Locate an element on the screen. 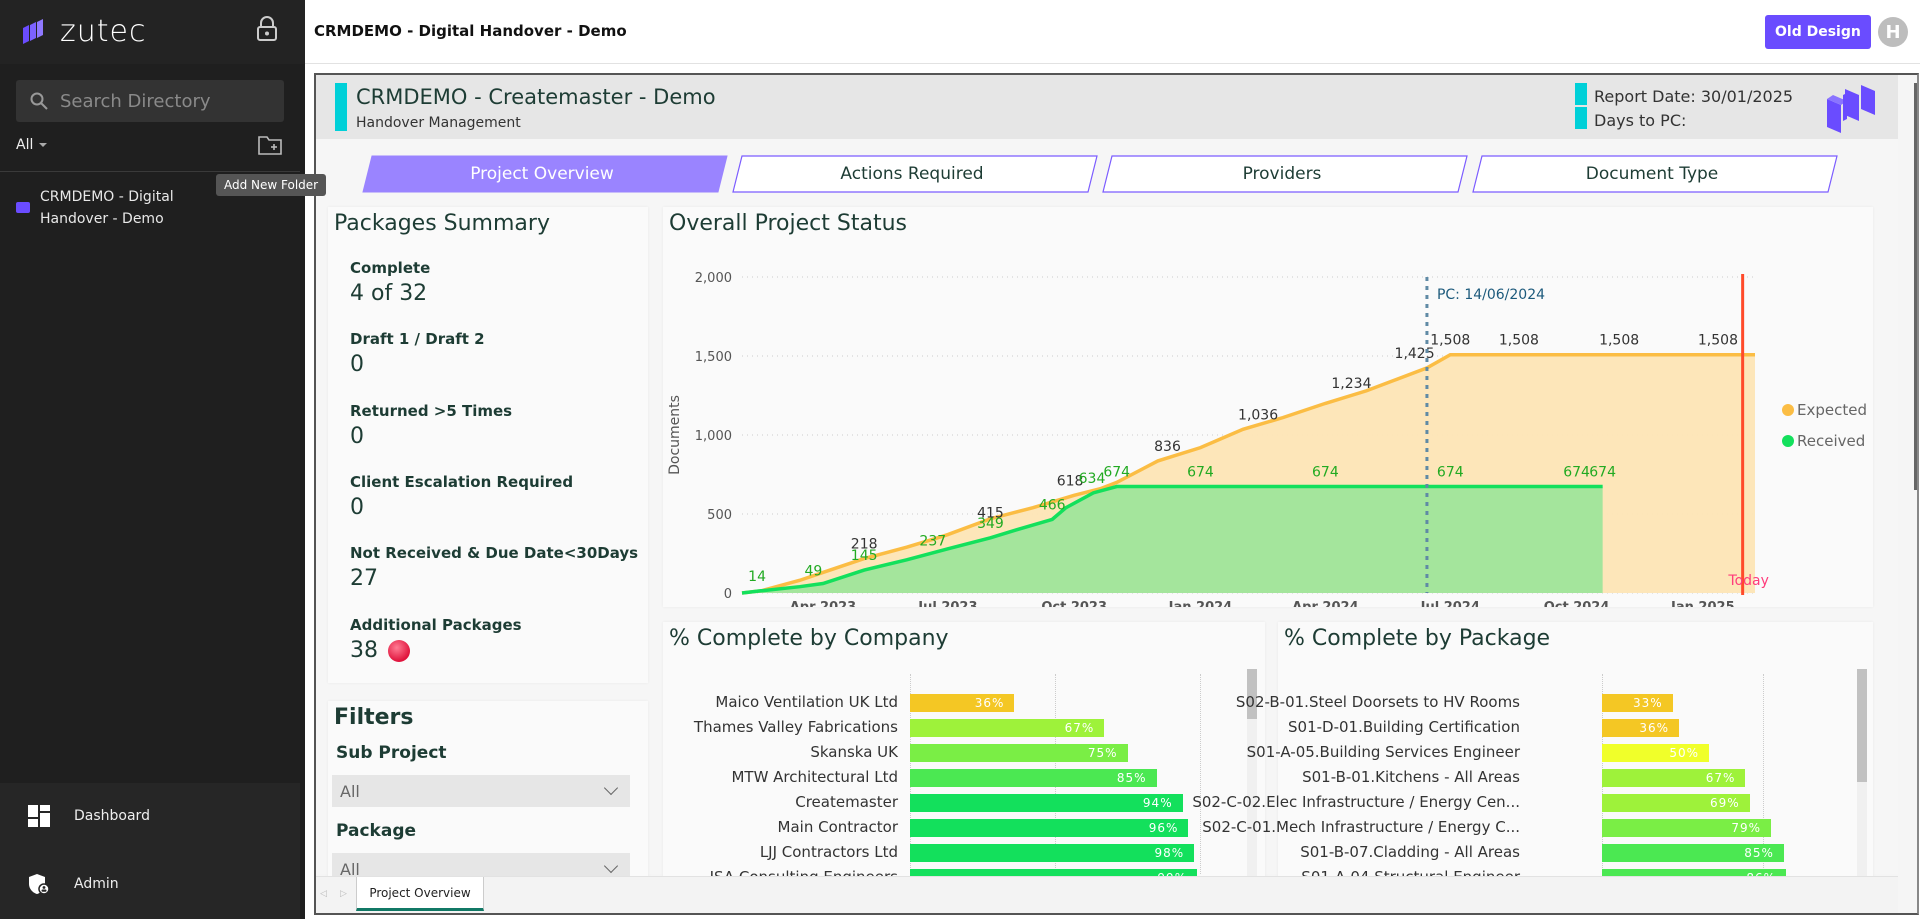 This screenshot has width=1920, height=919. x-tick-label: Jul 2024 is located at coordinates (1450, 603).